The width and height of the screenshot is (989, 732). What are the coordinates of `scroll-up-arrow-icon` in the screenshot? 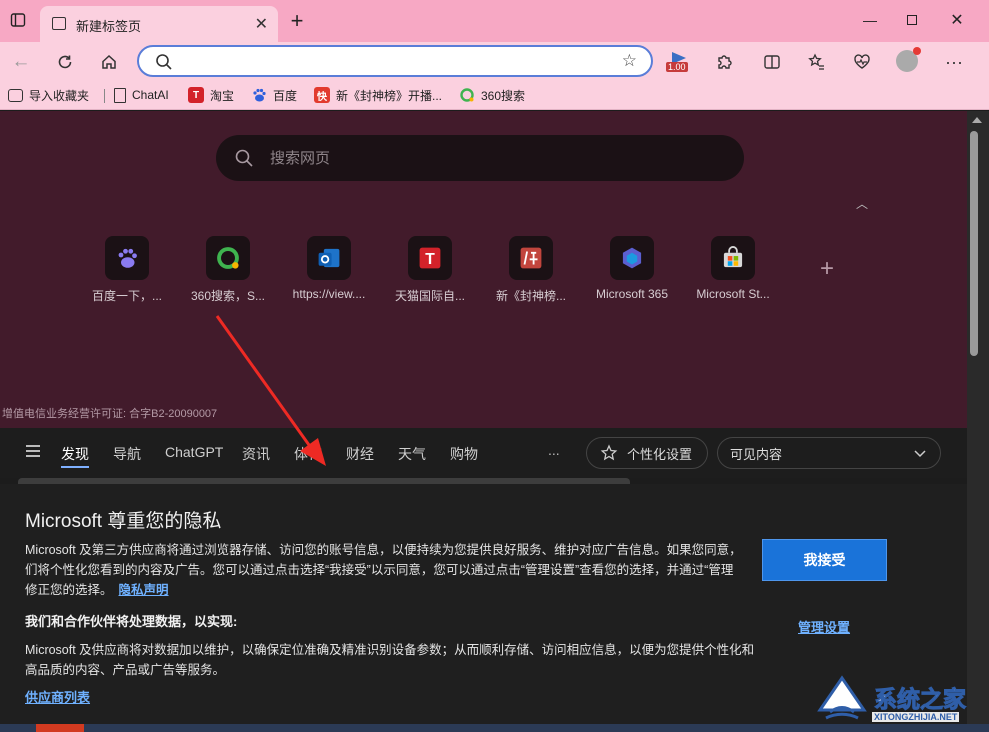 It's located at (977, 120).